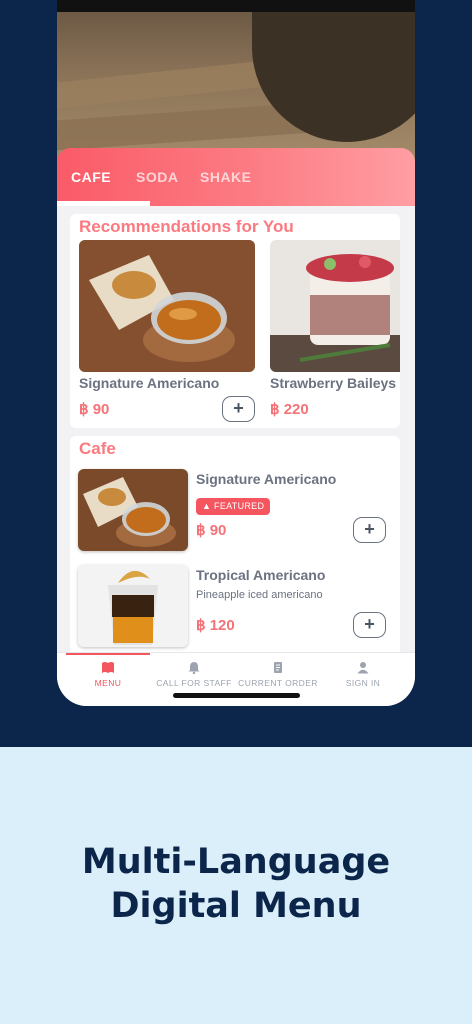 This screenshot has width=472, height=1024. I want to click on status-bar, so click(236, 6).